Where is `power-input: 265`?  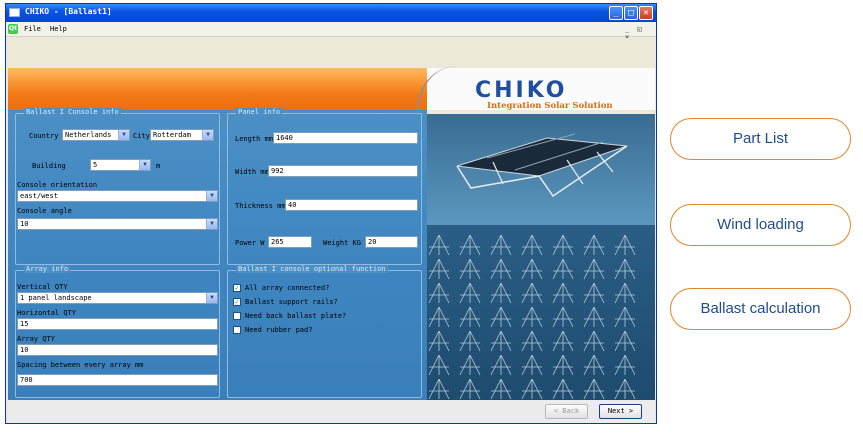
power-input: 265 is located at coordinates (290, 242).